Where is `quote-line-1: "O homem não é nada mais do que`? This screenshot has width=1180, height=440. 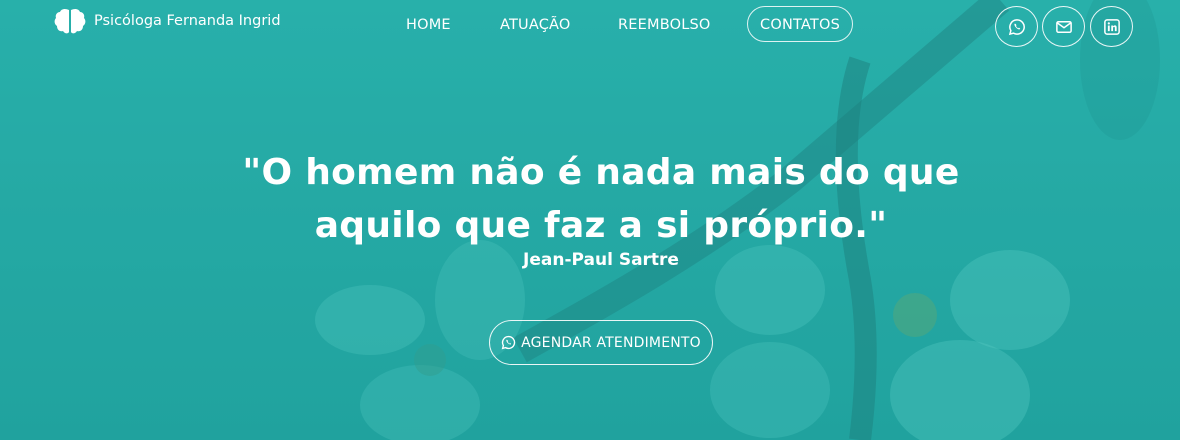
quote-line-1: "O homem não é nada mais do que is located at coordinates (601, 172).